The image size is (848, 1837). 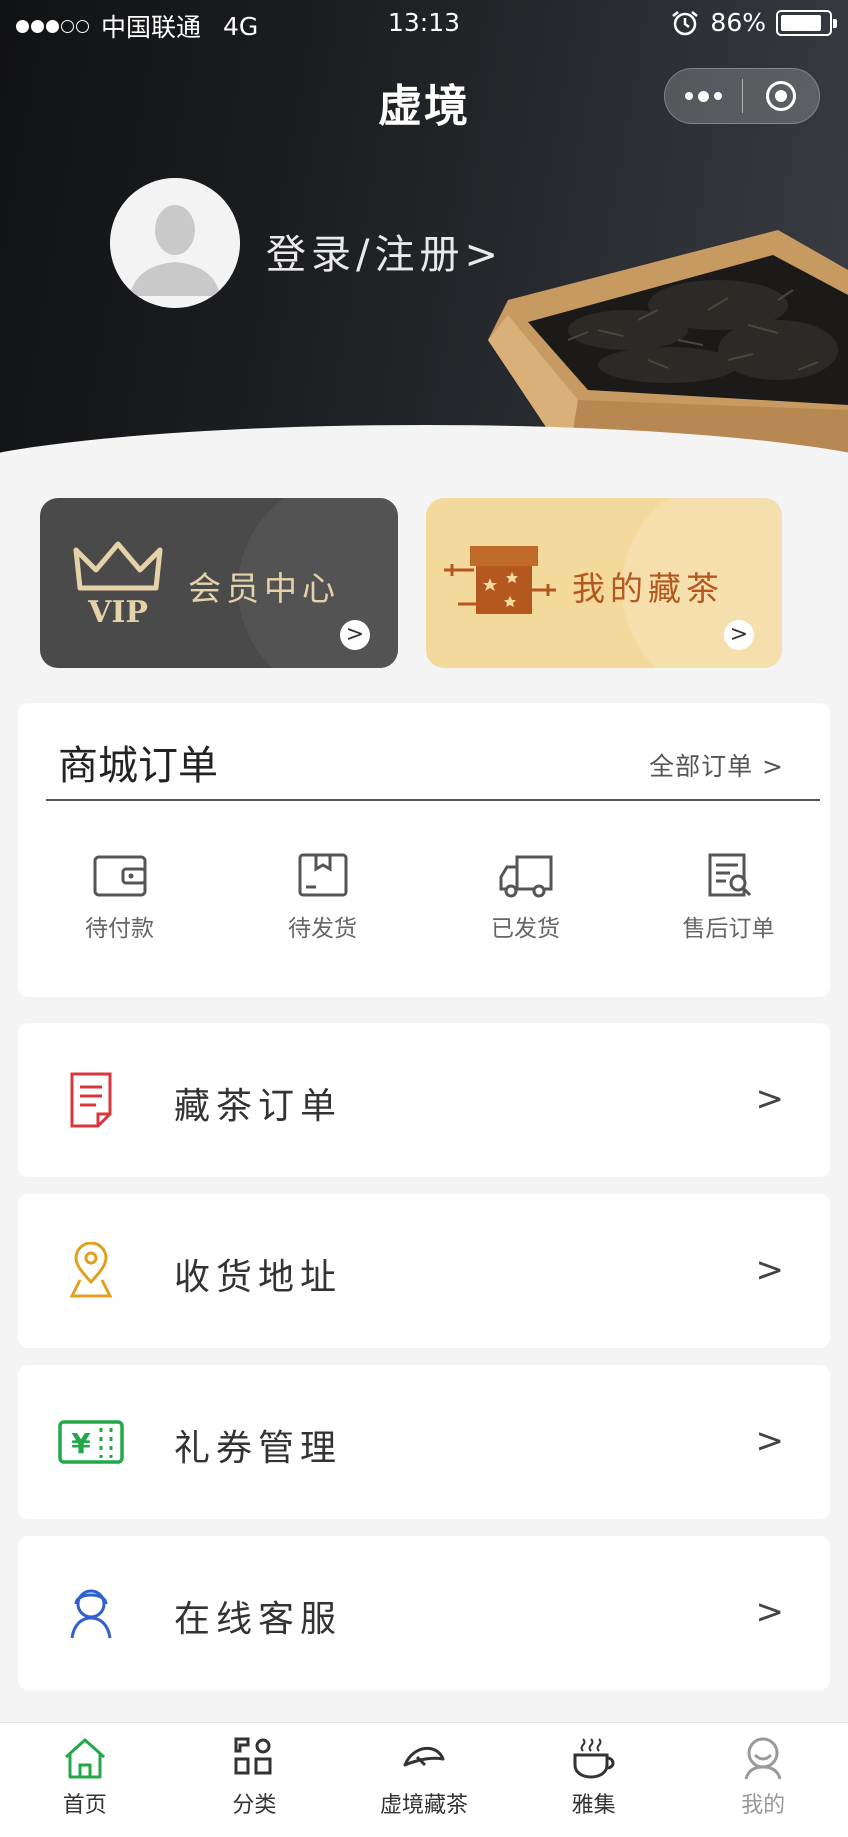 What do you see at coordinates (91, 1613) in the screenshot?
I see `customer-service-icon` at bounding box center [91, 1613].